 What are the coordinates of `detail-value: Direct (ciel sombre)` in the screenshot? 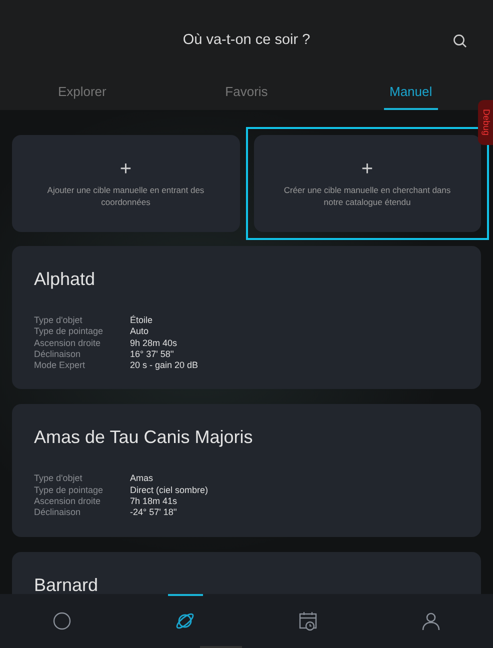 It's located at (170, 490).